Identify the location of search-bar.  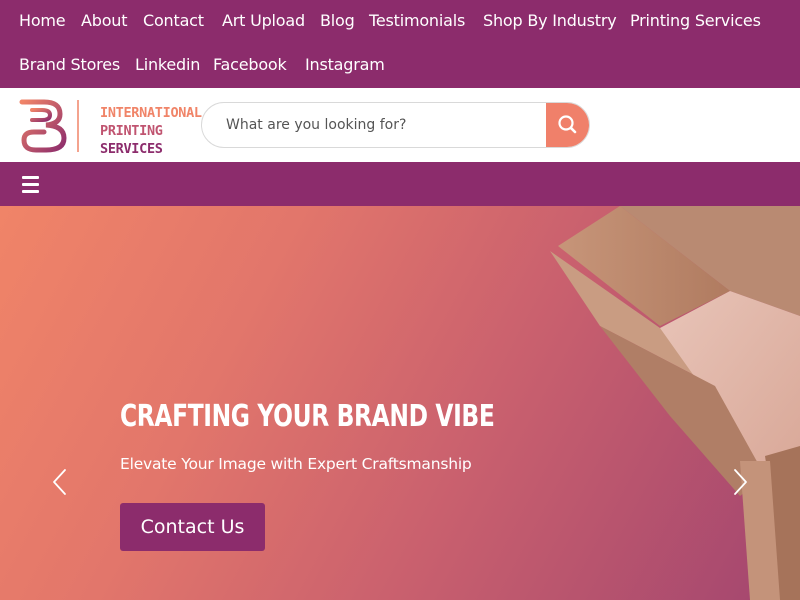
(395, 125).